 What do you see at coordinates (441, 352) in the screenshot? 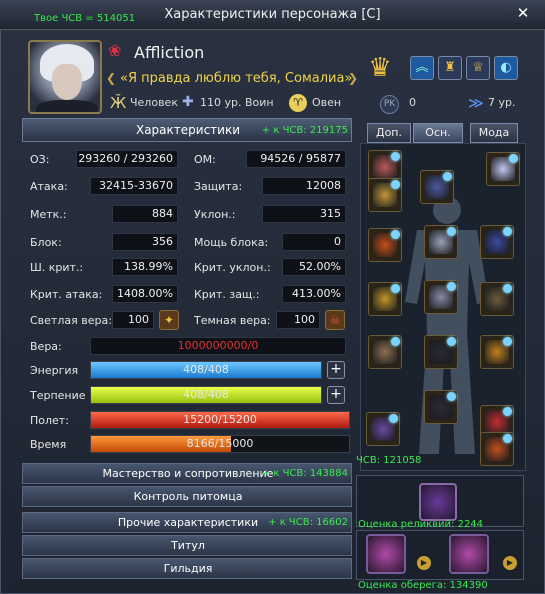
I see `pants-slot` at bounding box center [441, 352].